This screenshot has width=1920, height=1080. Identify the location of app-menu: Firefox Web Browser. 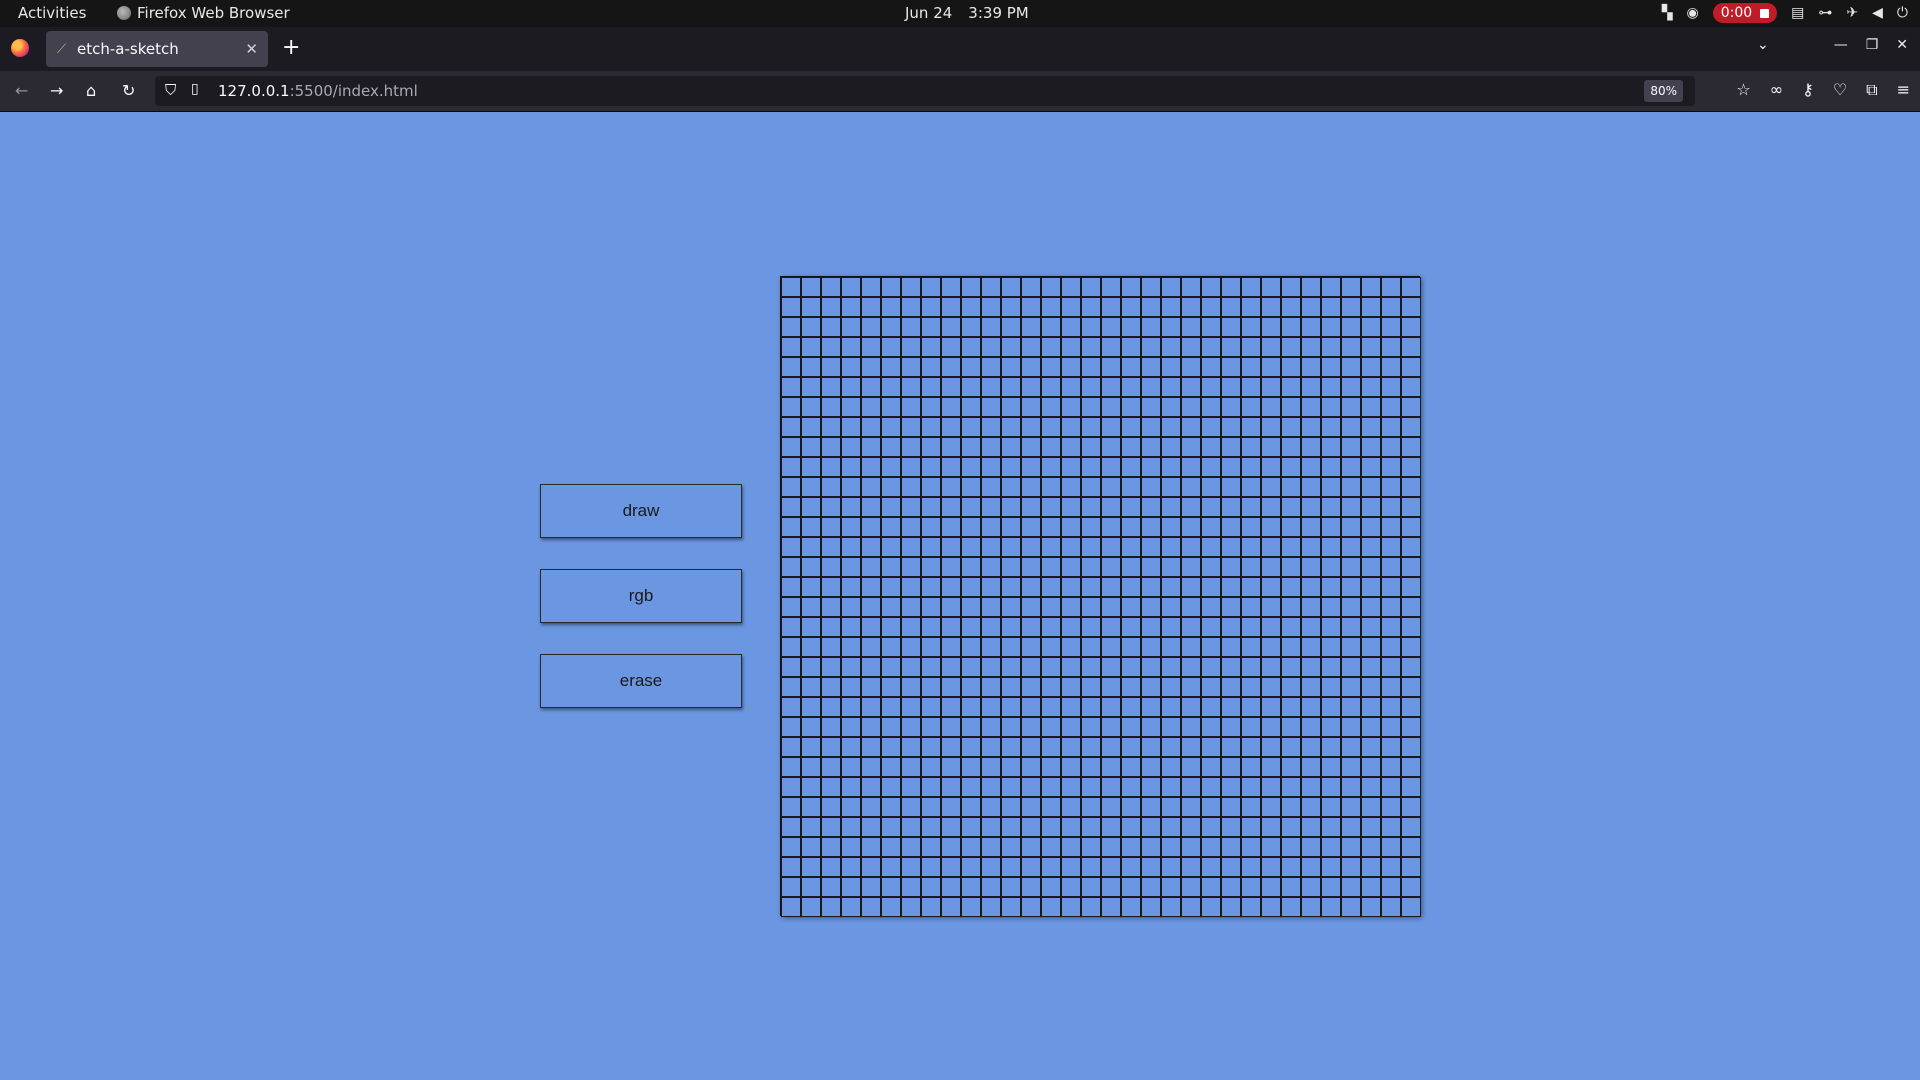
(203, 13).